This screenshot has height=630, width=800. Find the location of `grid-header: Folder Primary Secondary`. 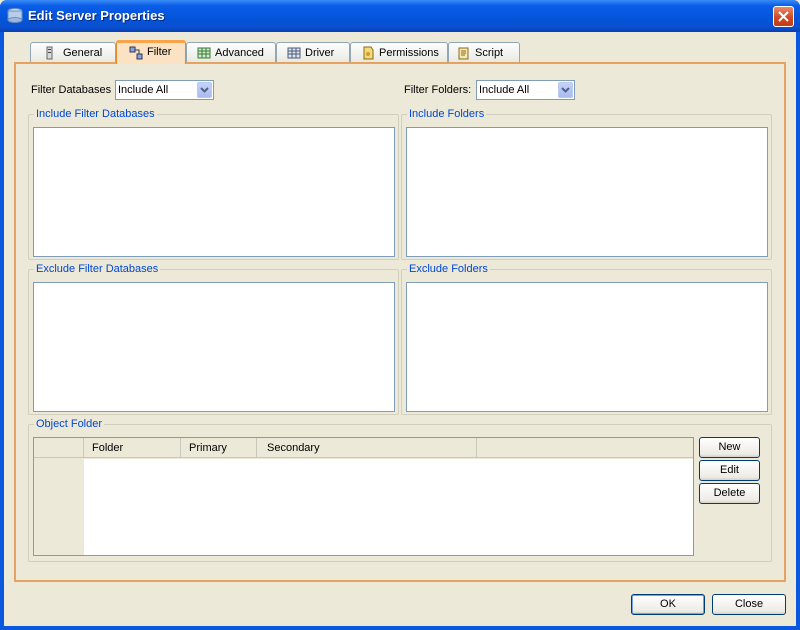

grid-header: Folder Primary Secondary is located at coordinates (363, 448).